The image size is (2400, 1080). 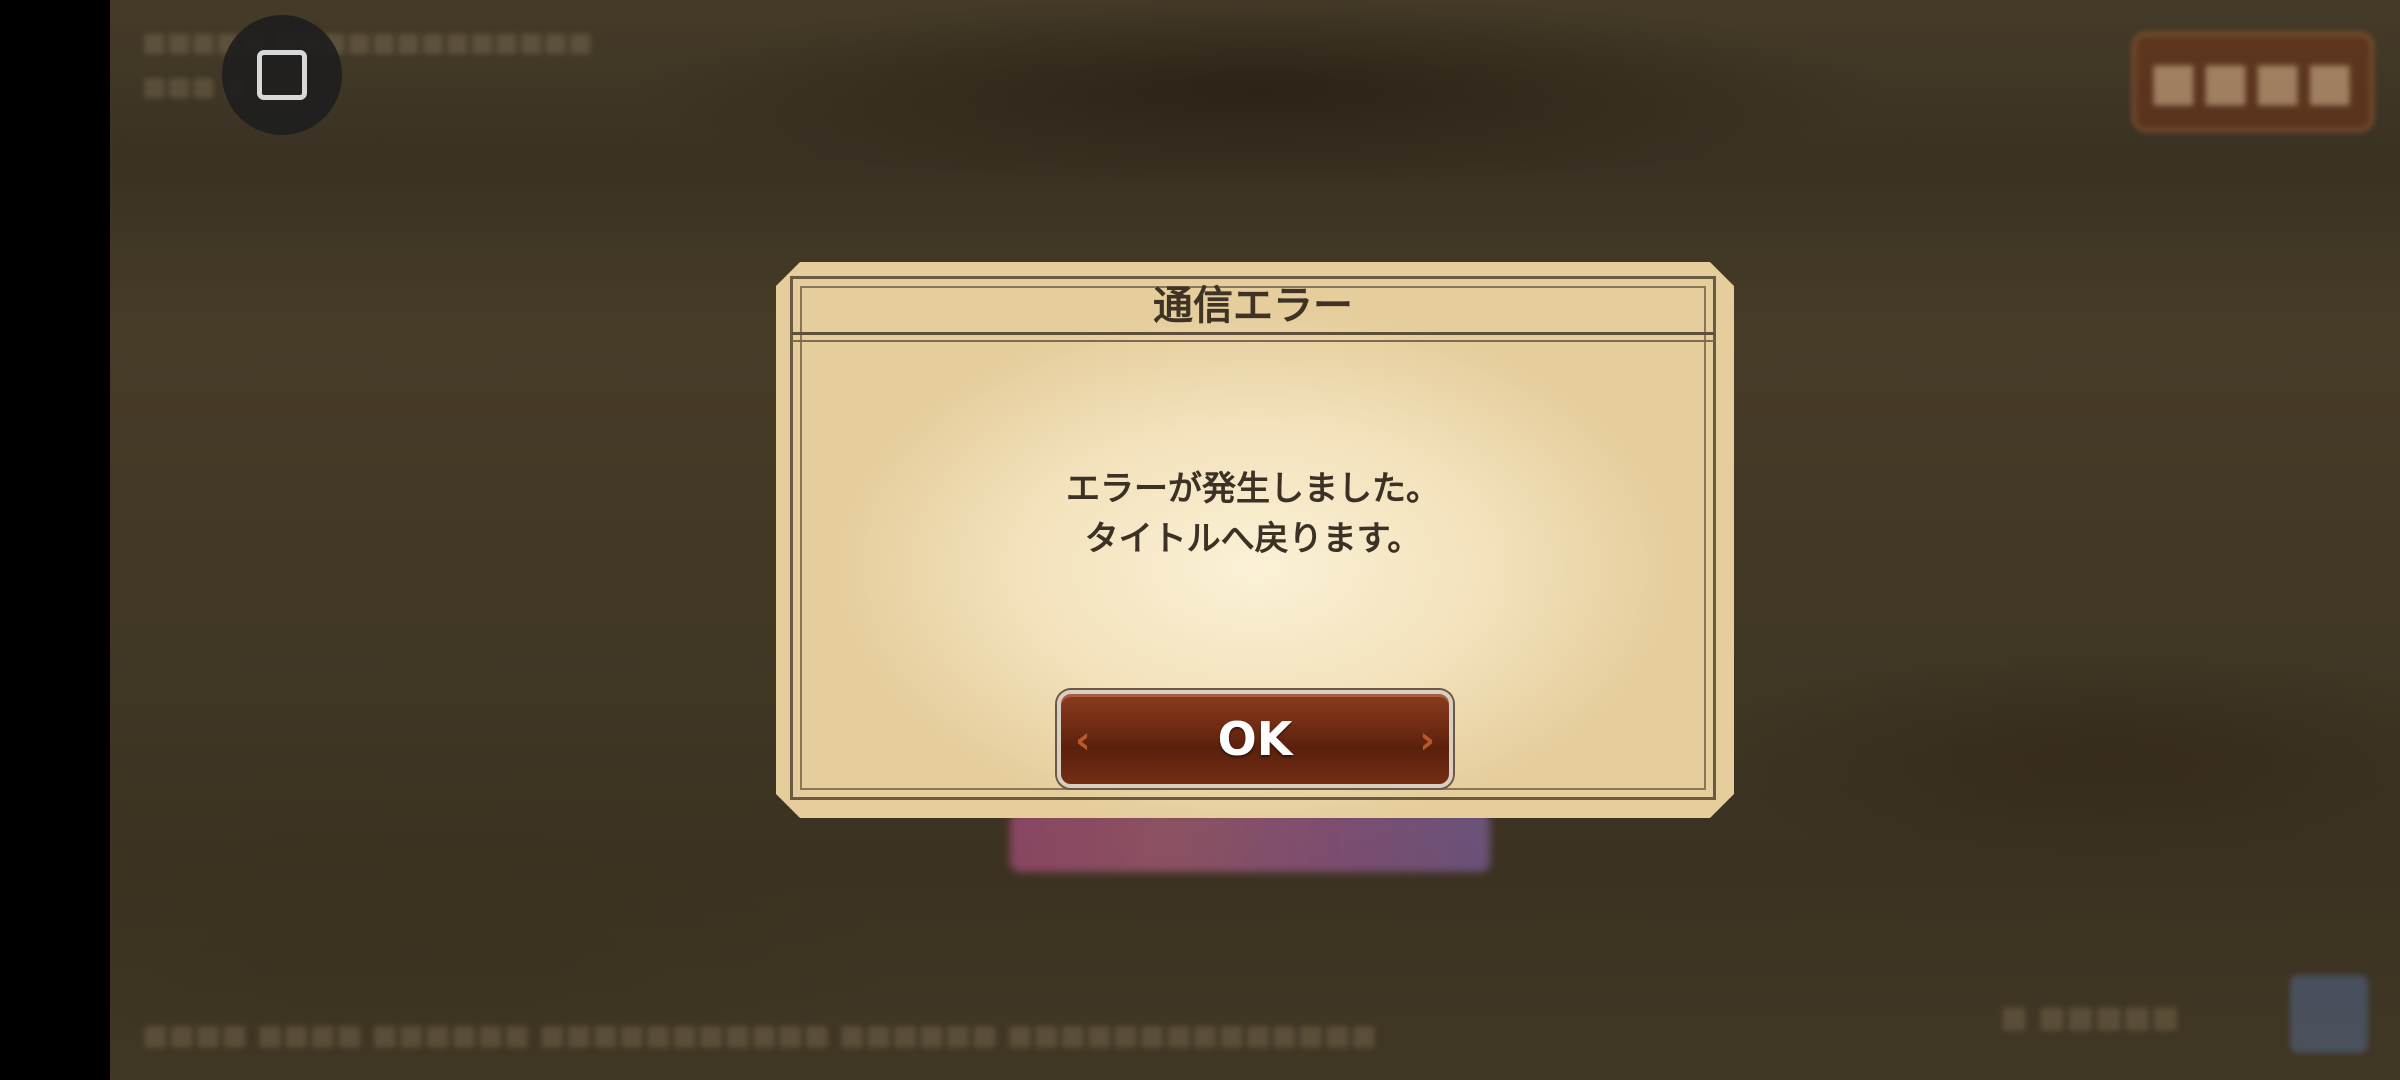 I want to click on left-black-bar, so click(x=55, y=540).